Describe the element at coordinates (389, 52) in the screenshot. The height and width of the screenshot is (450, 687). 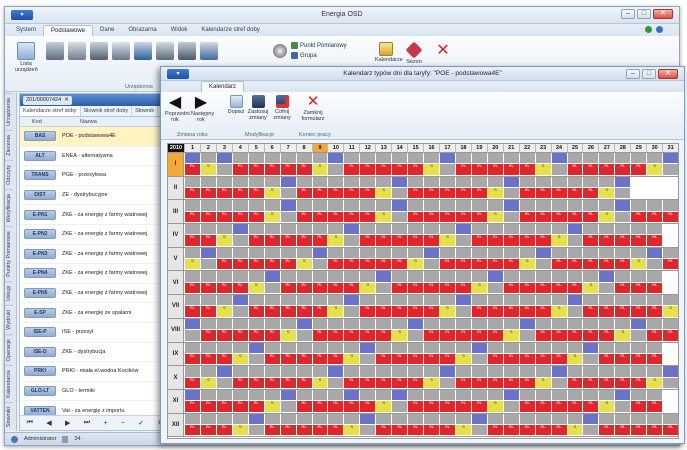
I see `calendars-button: Kalendarze` at that location.